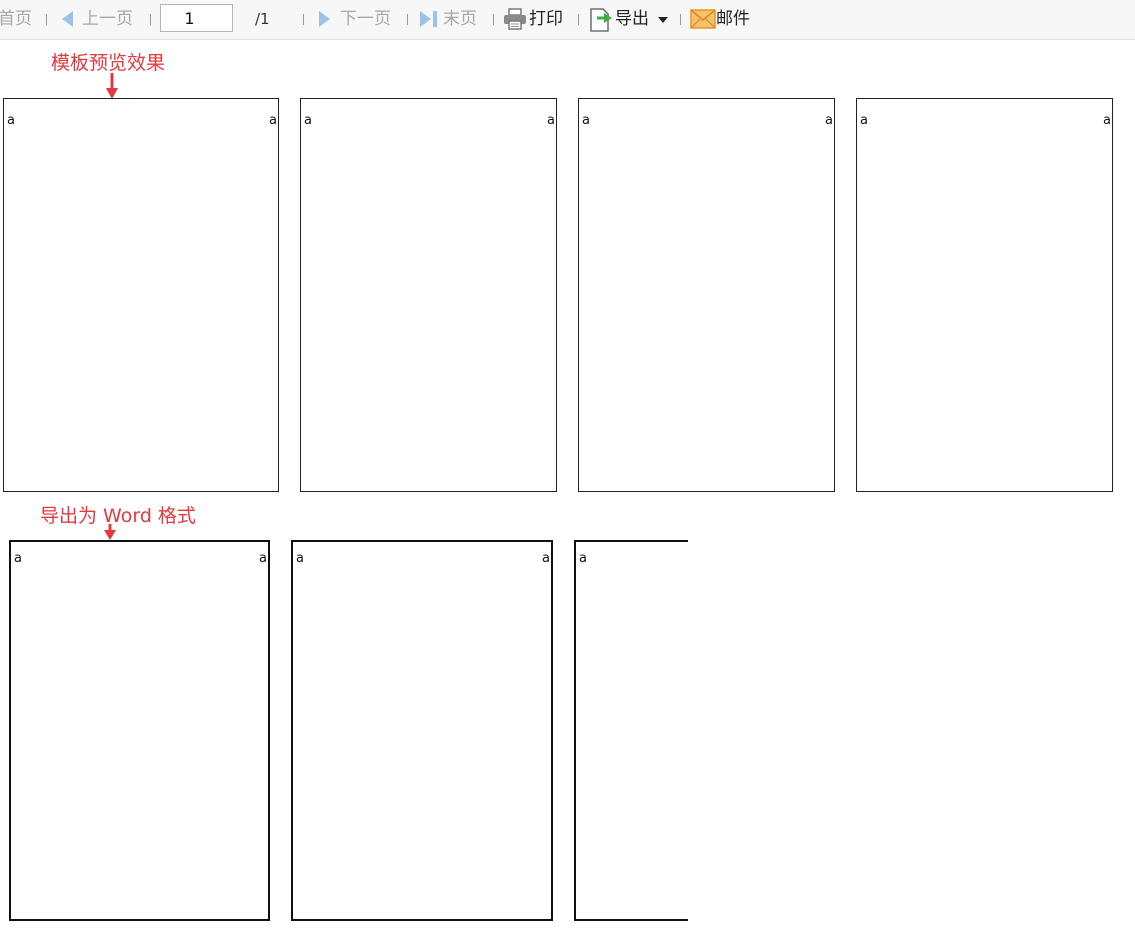  What do you see at coordinates (703, 19) in the screenshot?
I see `mail-icon` at bounding box center [703, 19].